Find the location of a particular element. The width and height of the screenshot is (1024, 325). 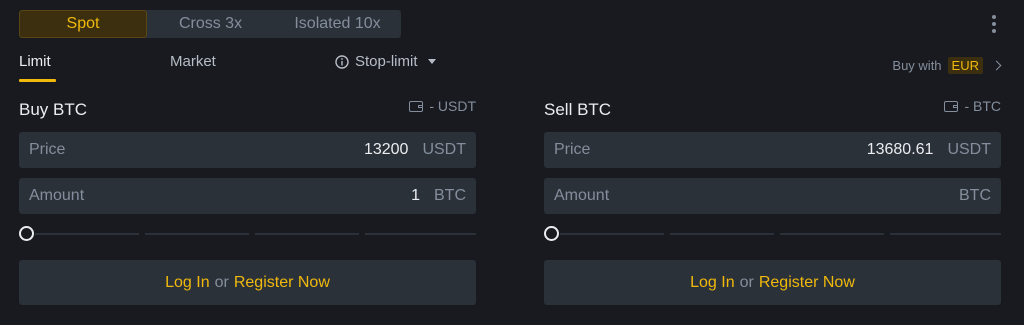

sell-balance: - BTC is located at coordinates (972, 106).